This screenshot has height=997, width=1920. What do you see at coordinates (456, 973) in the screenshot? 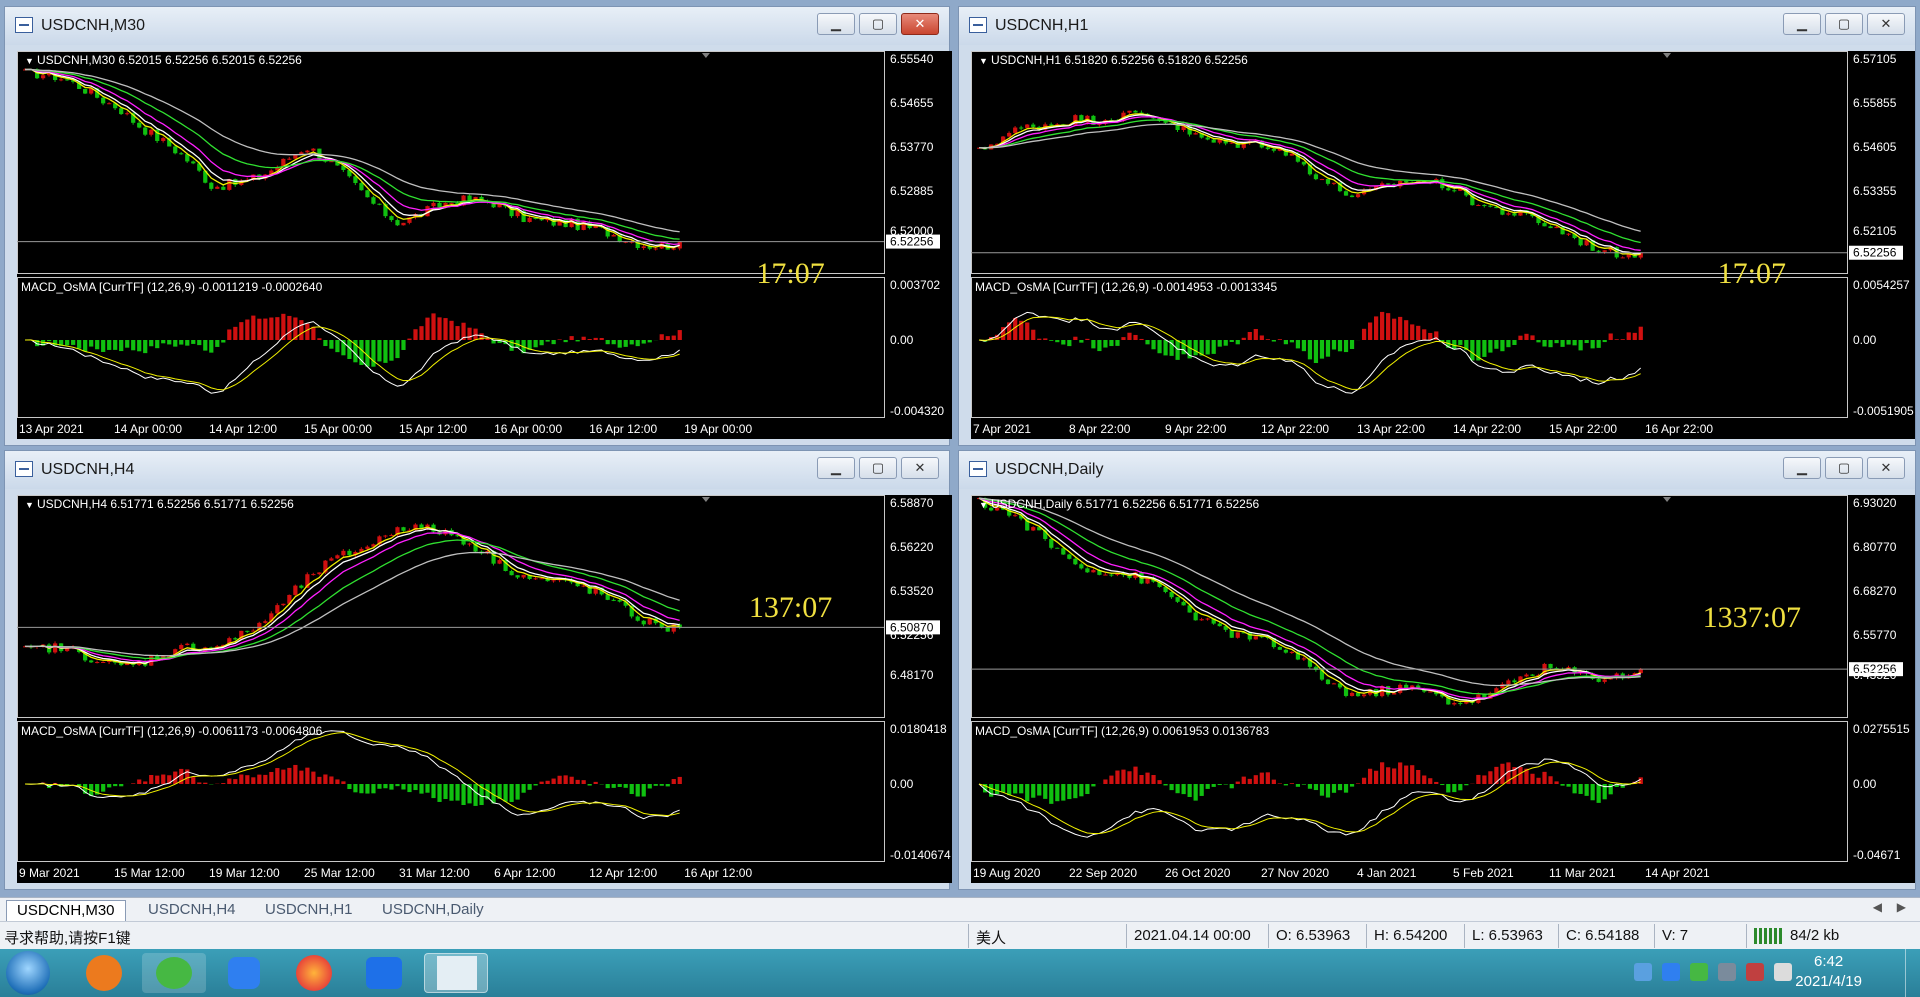
I see `taskbar-app-metatrader` at bounding box center [456, 973].